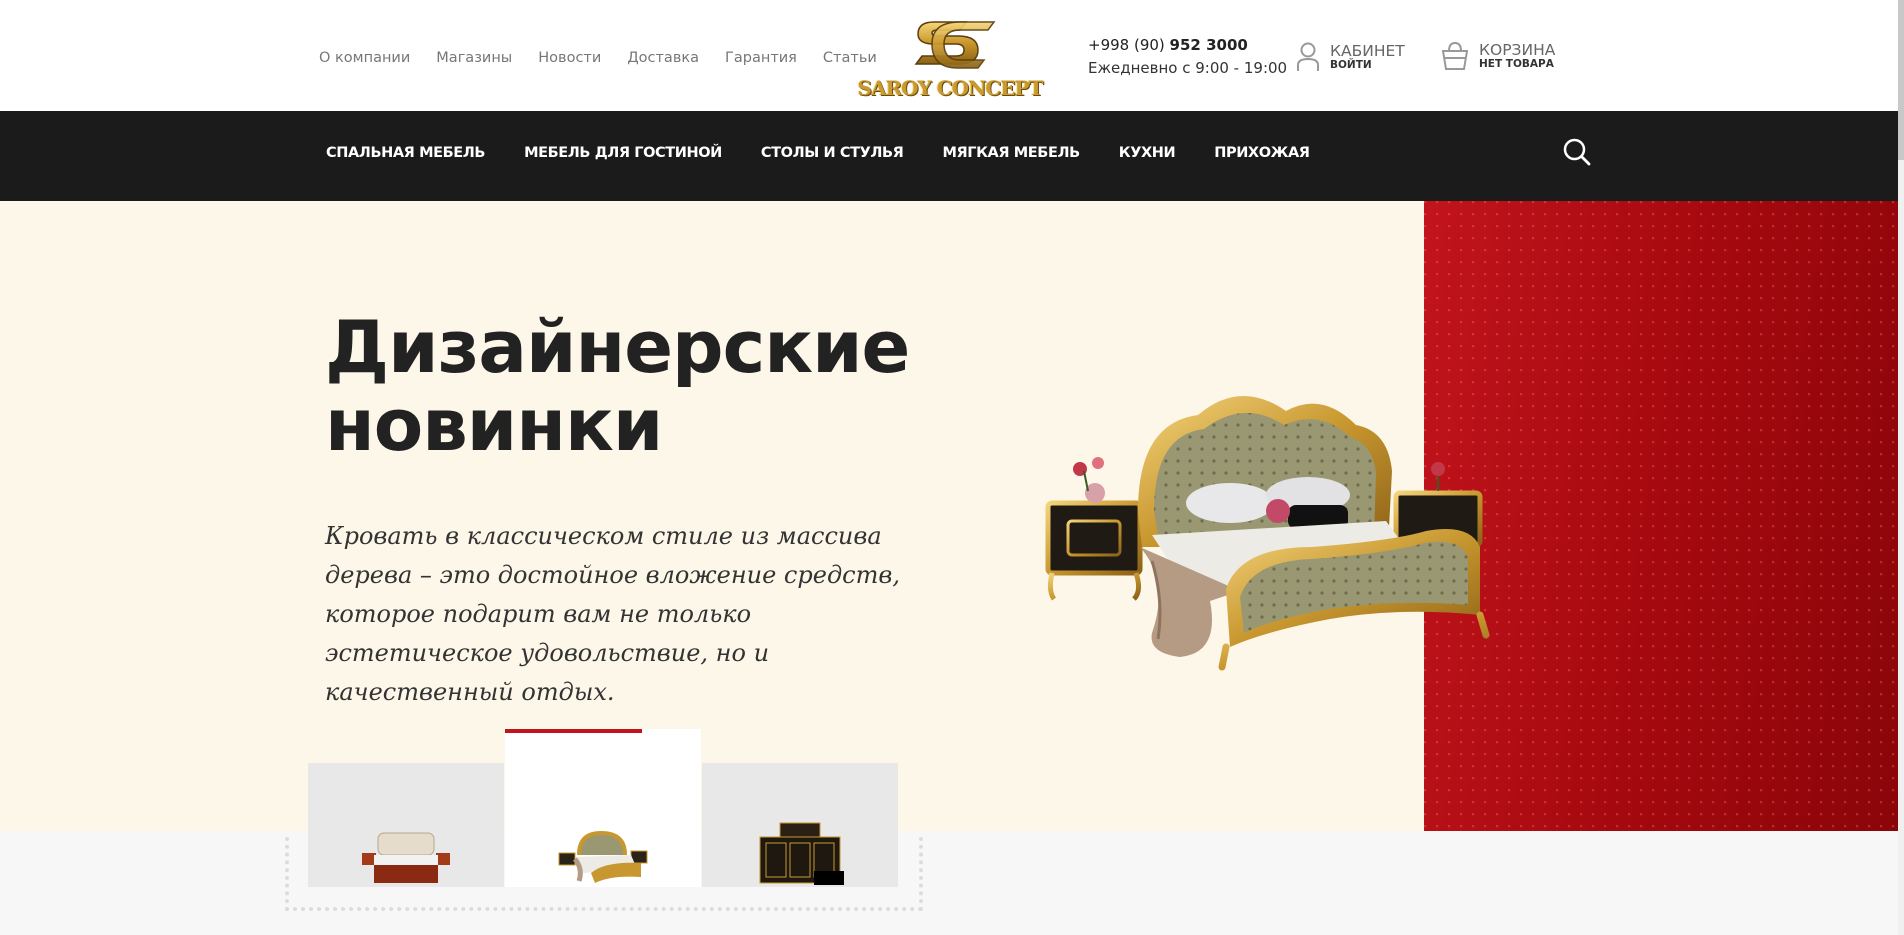  Describe the element at coordinates (474, 58) in the screenshot. I see `top-link-stores: Магазины` at that location.